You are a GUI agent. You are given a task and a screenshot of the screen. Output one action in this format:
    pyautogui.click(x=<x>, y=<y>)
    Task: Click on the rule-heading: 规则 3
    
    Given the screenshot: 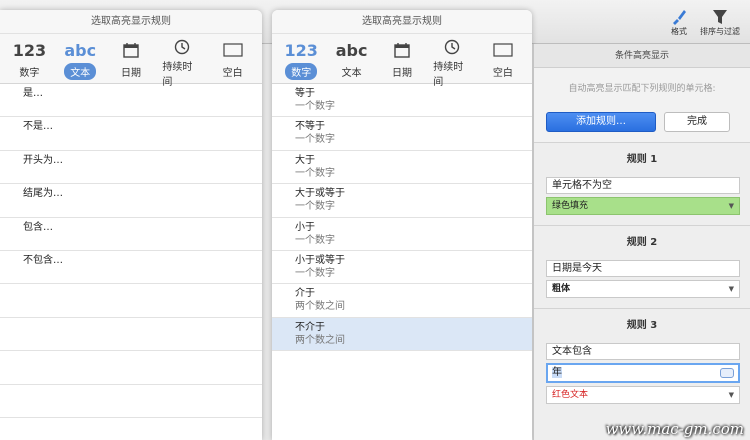 What is the action you would take?
    pyautogui.click(x=642, y=325)
    